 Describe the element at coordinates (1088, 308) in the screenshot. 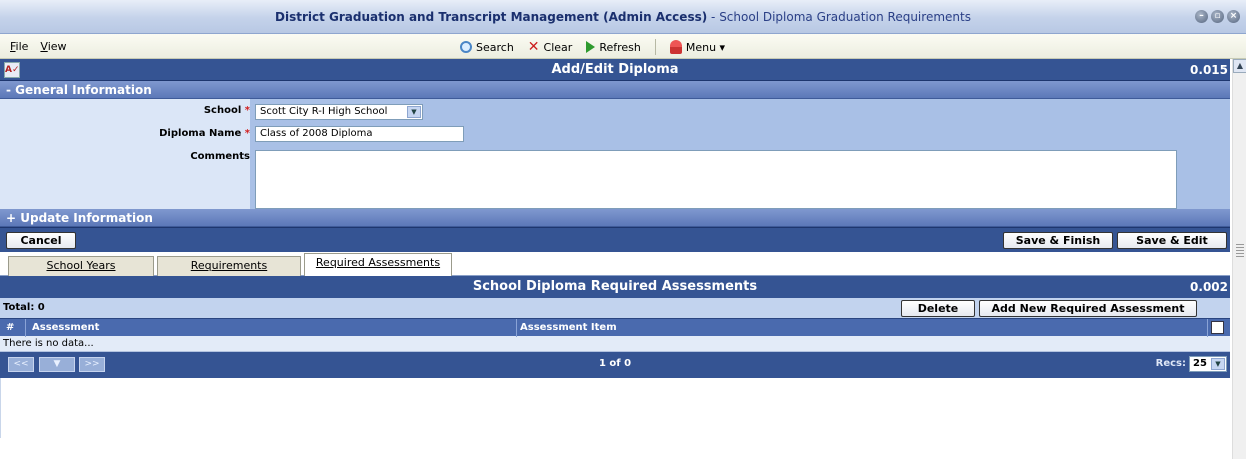

I see `add-required-assessment-button: Add New Required Assessment` at that location.